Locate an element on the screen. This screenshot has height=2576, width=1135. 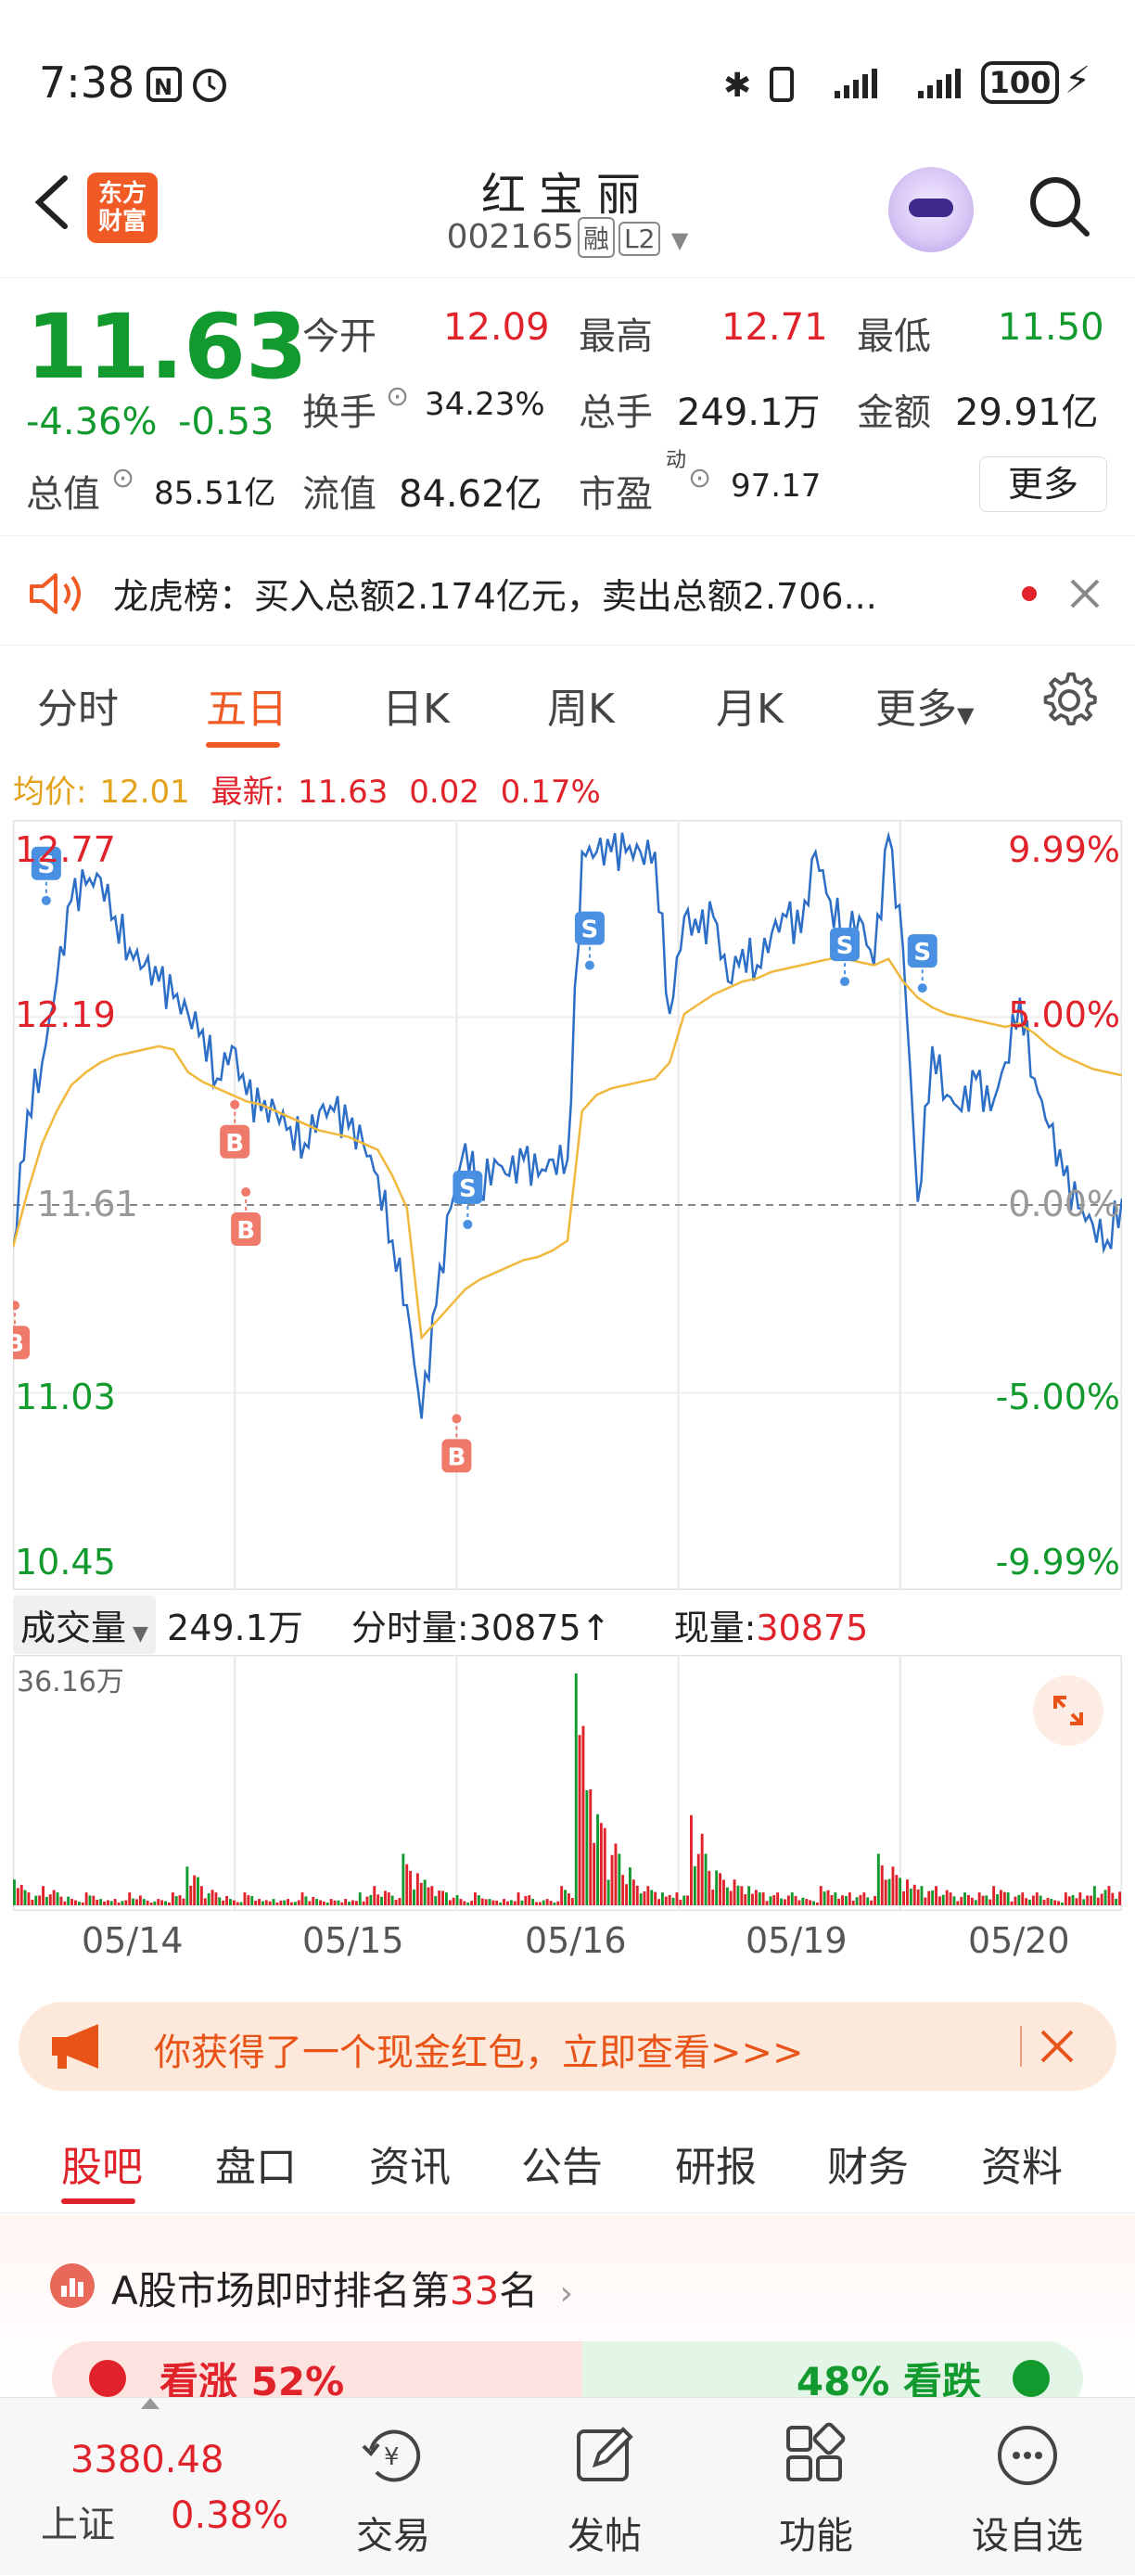
high-label: 最高 is located at coordinates (616, 336).